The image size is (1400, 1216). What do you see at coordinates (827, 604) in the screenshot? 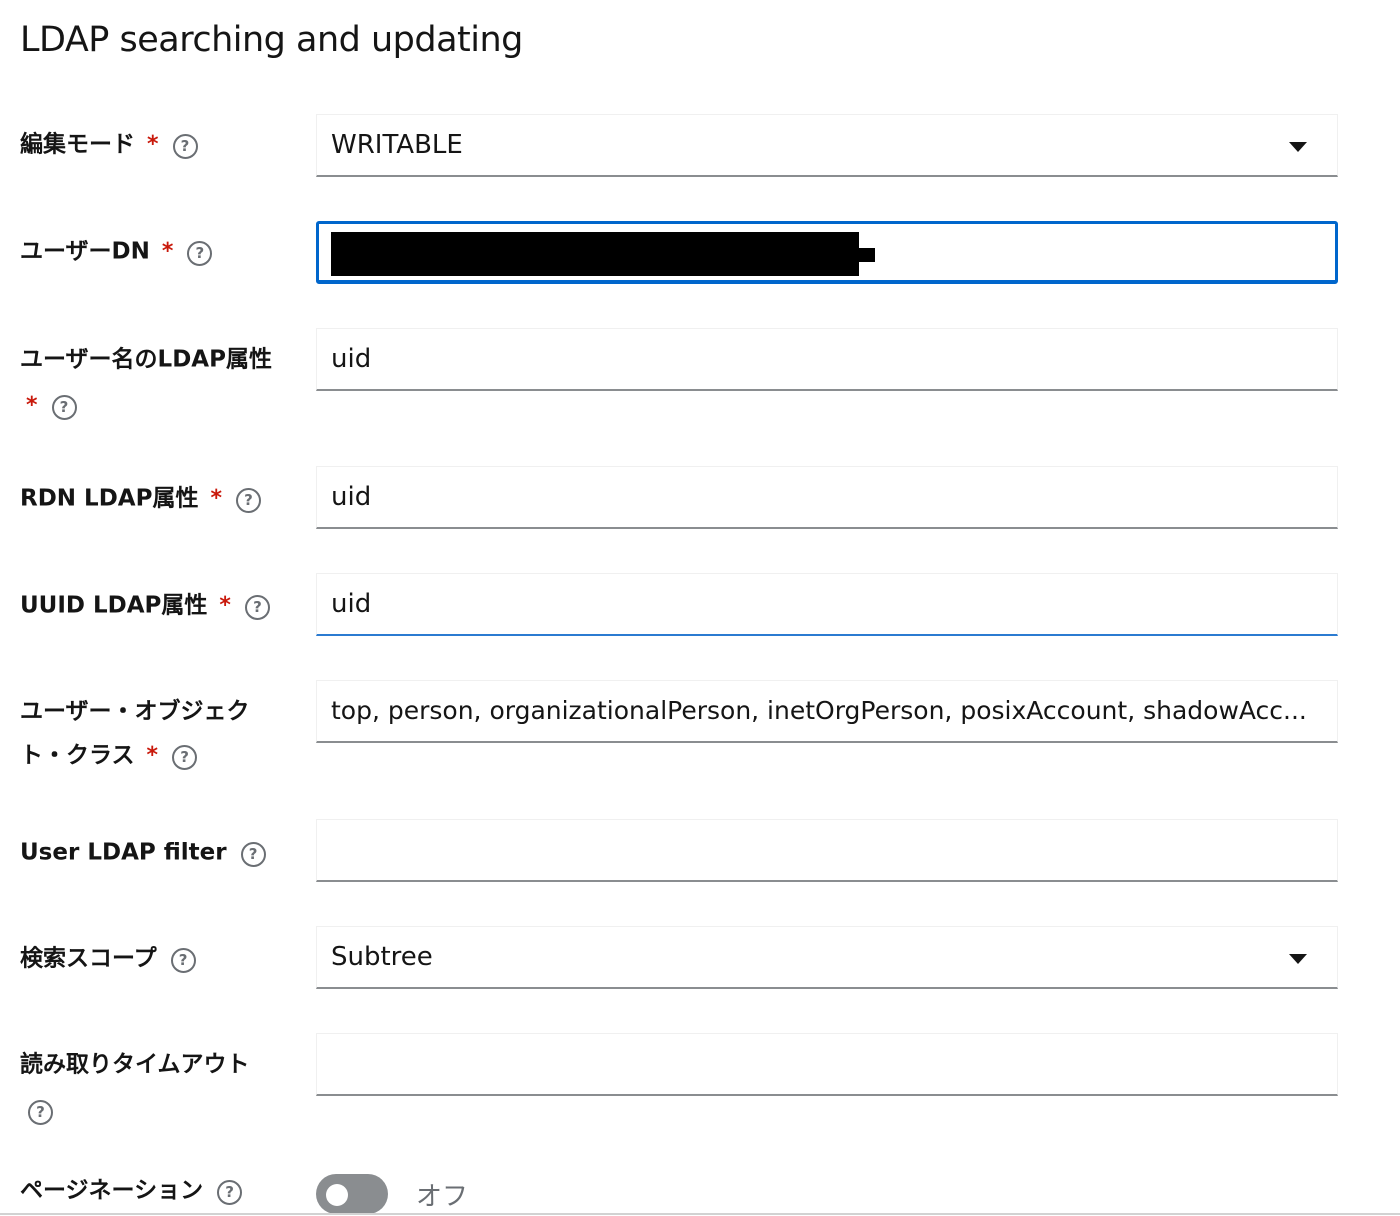
I see `uuid-attr-input: uid` at bounding box center [827, 604].